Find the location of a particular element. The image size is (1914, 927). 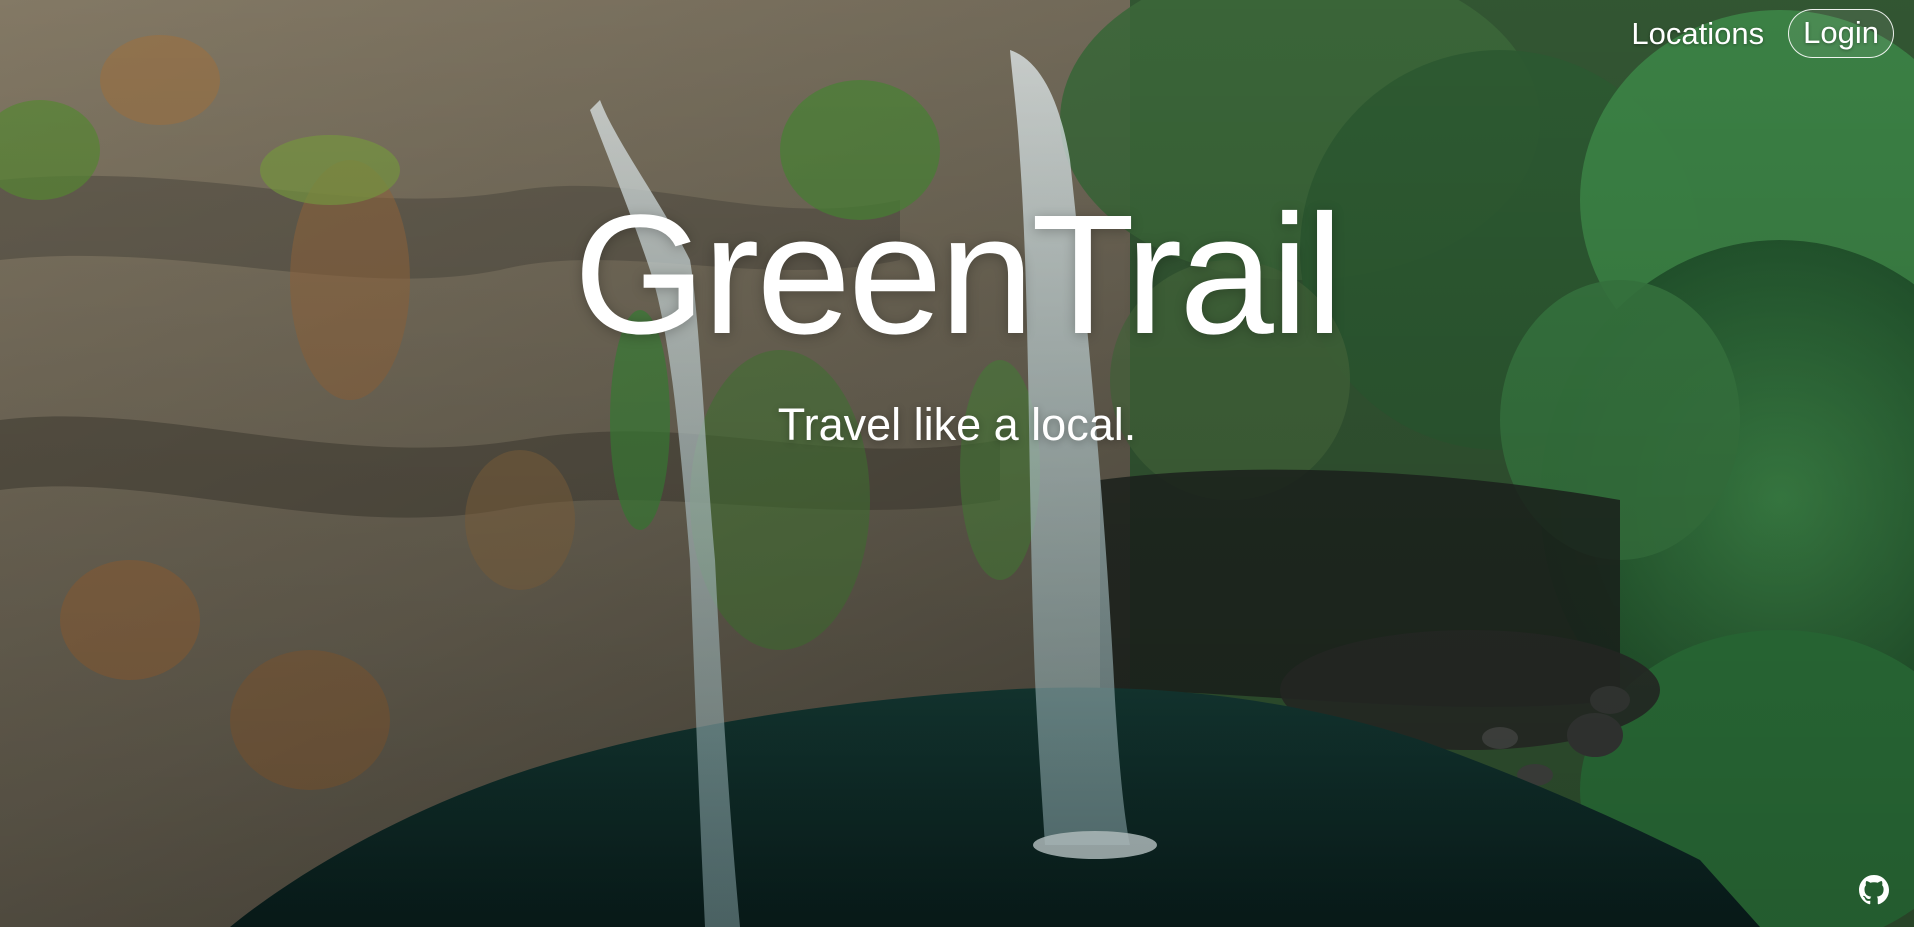

github-icon-glyph is located at coordinates (1874, 890).